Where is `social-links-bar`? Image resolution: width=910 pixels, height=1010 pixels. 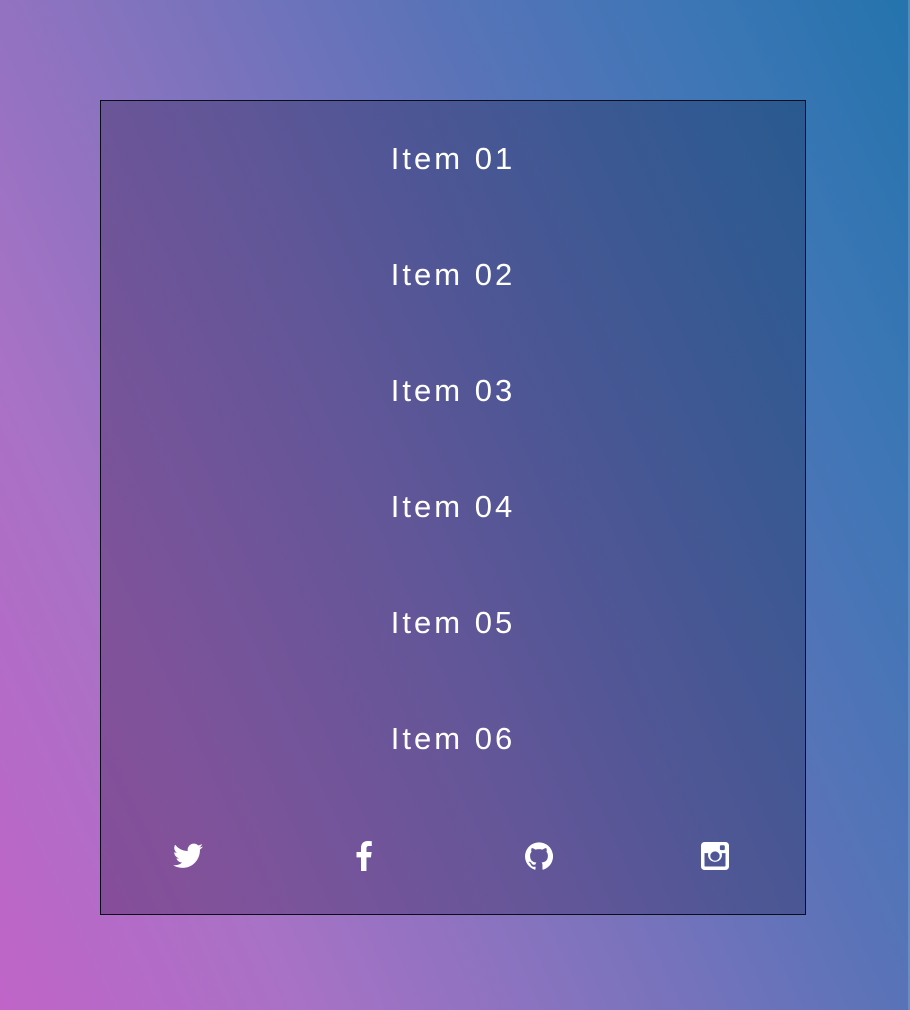 social-links-bar is located at coordinates (453, 856).